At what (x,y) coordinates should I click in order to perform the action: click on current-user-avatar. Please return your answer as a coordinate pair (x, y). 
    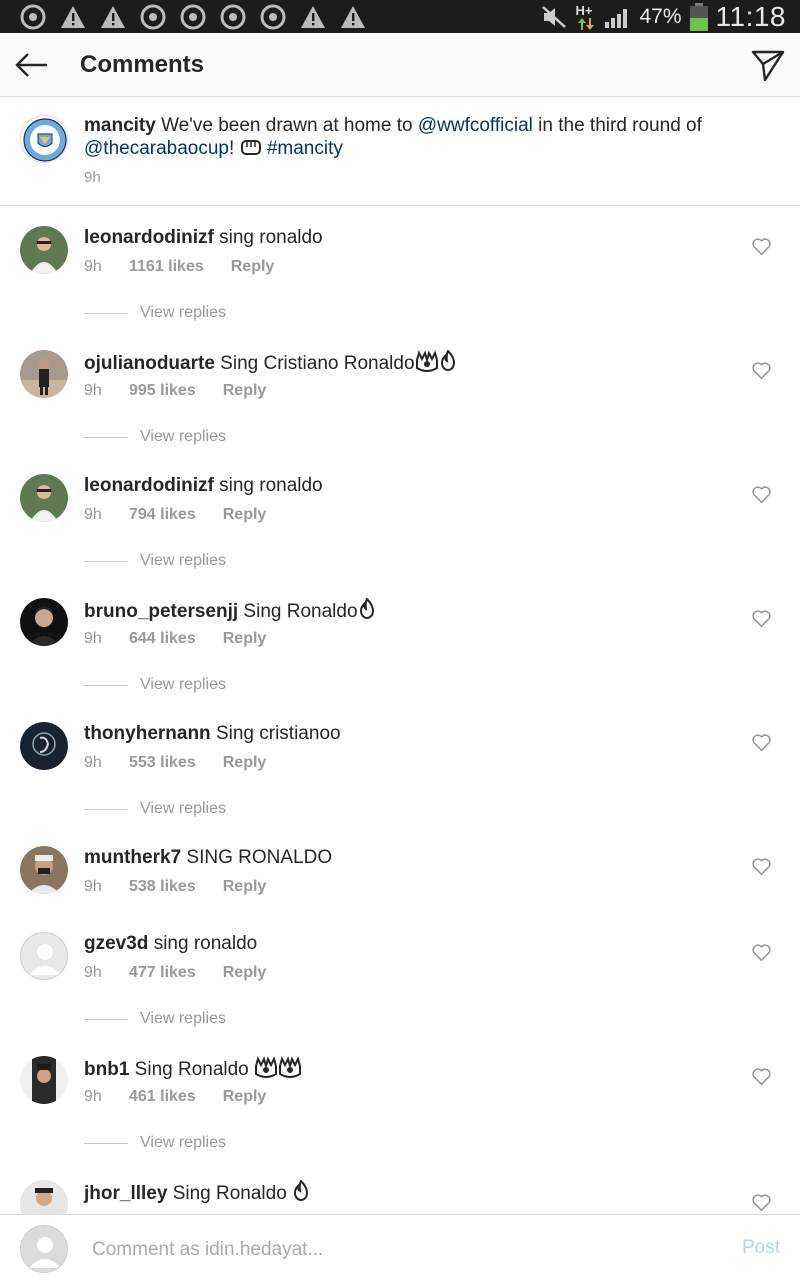
    Looking at the image, I should click on (44, 1249).